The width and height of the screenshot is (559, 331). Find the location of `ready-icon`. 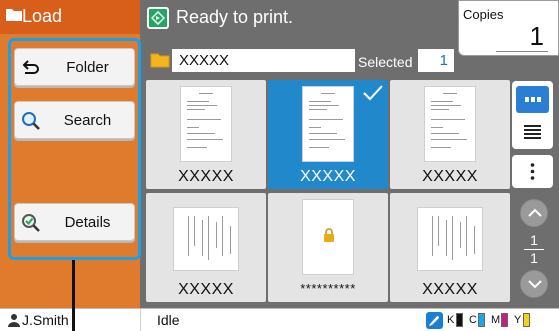

ready-icon is located at coordinates (158, 18).